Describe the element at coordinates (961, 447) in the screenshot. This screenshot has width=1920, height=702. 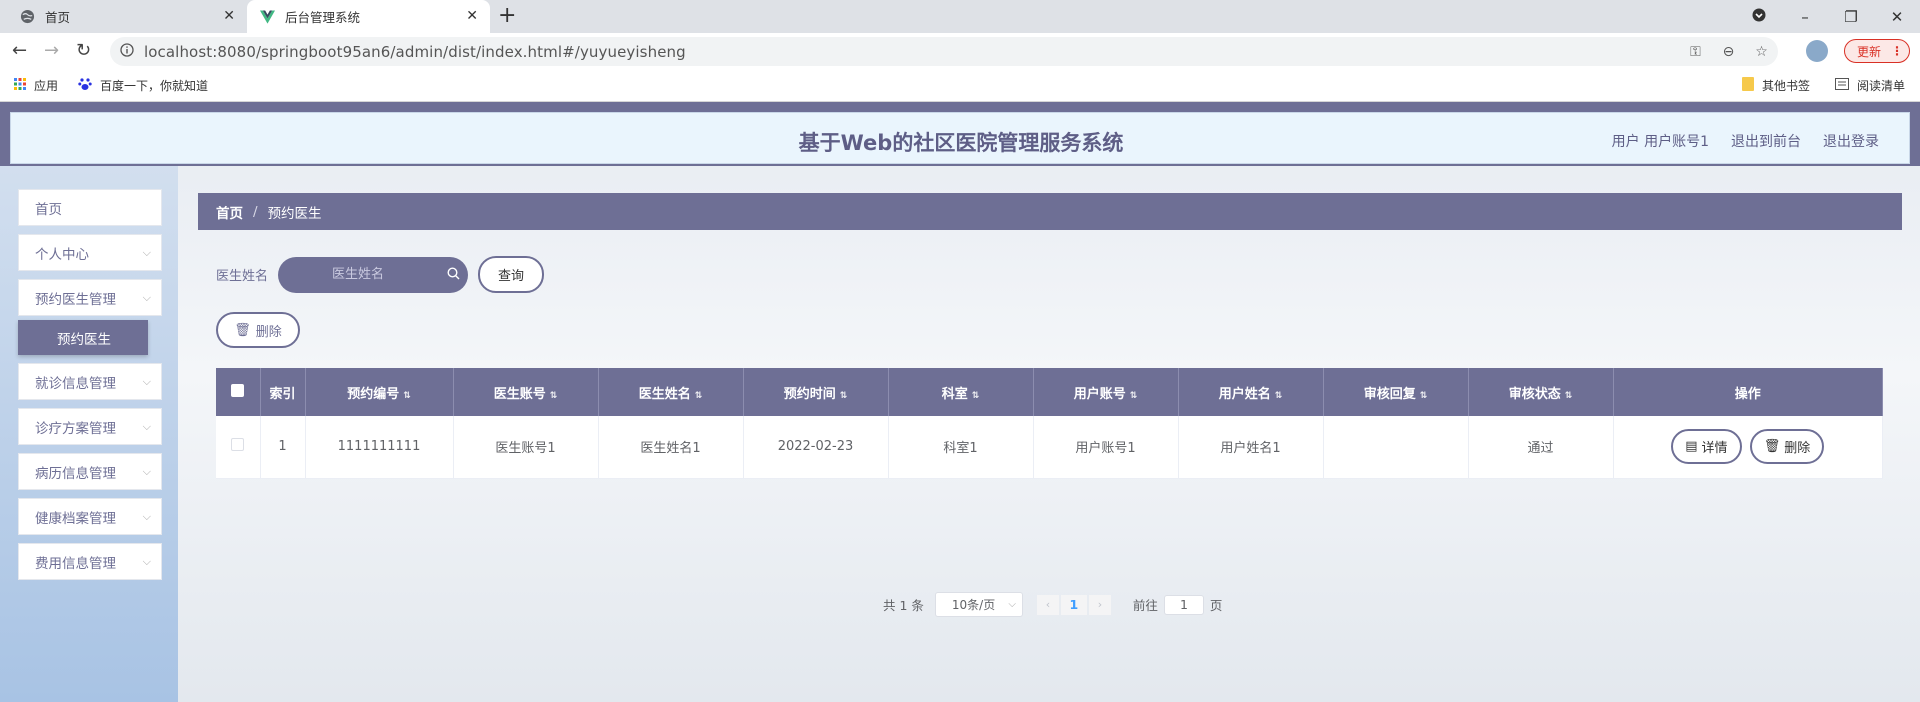
I see `cell-department: 科室1` at that location.